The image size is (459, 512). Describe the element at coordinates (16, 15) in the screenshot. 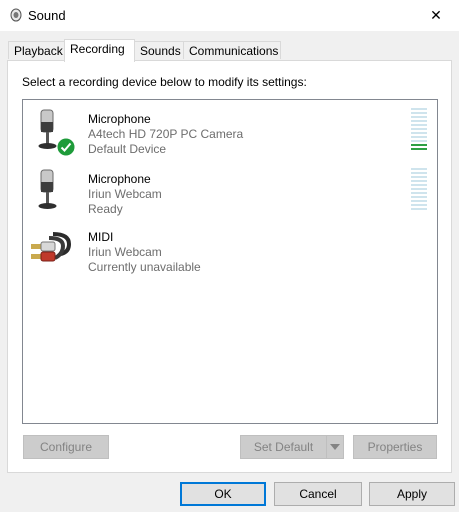

I see `speaker-icon` at that location.